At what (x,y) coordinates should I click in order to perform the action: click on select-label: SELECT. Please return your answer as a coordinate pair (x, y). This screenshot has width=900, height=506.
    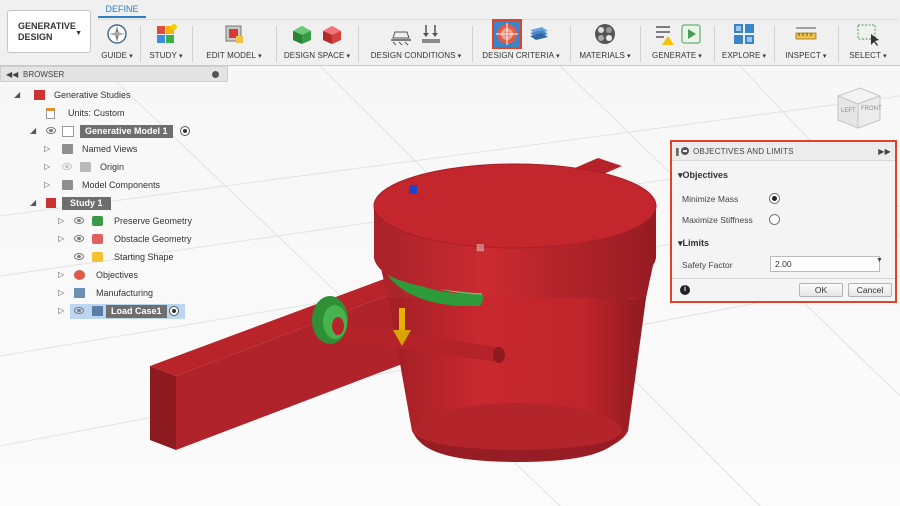
    Looking at the image, I should click on (868, 55).